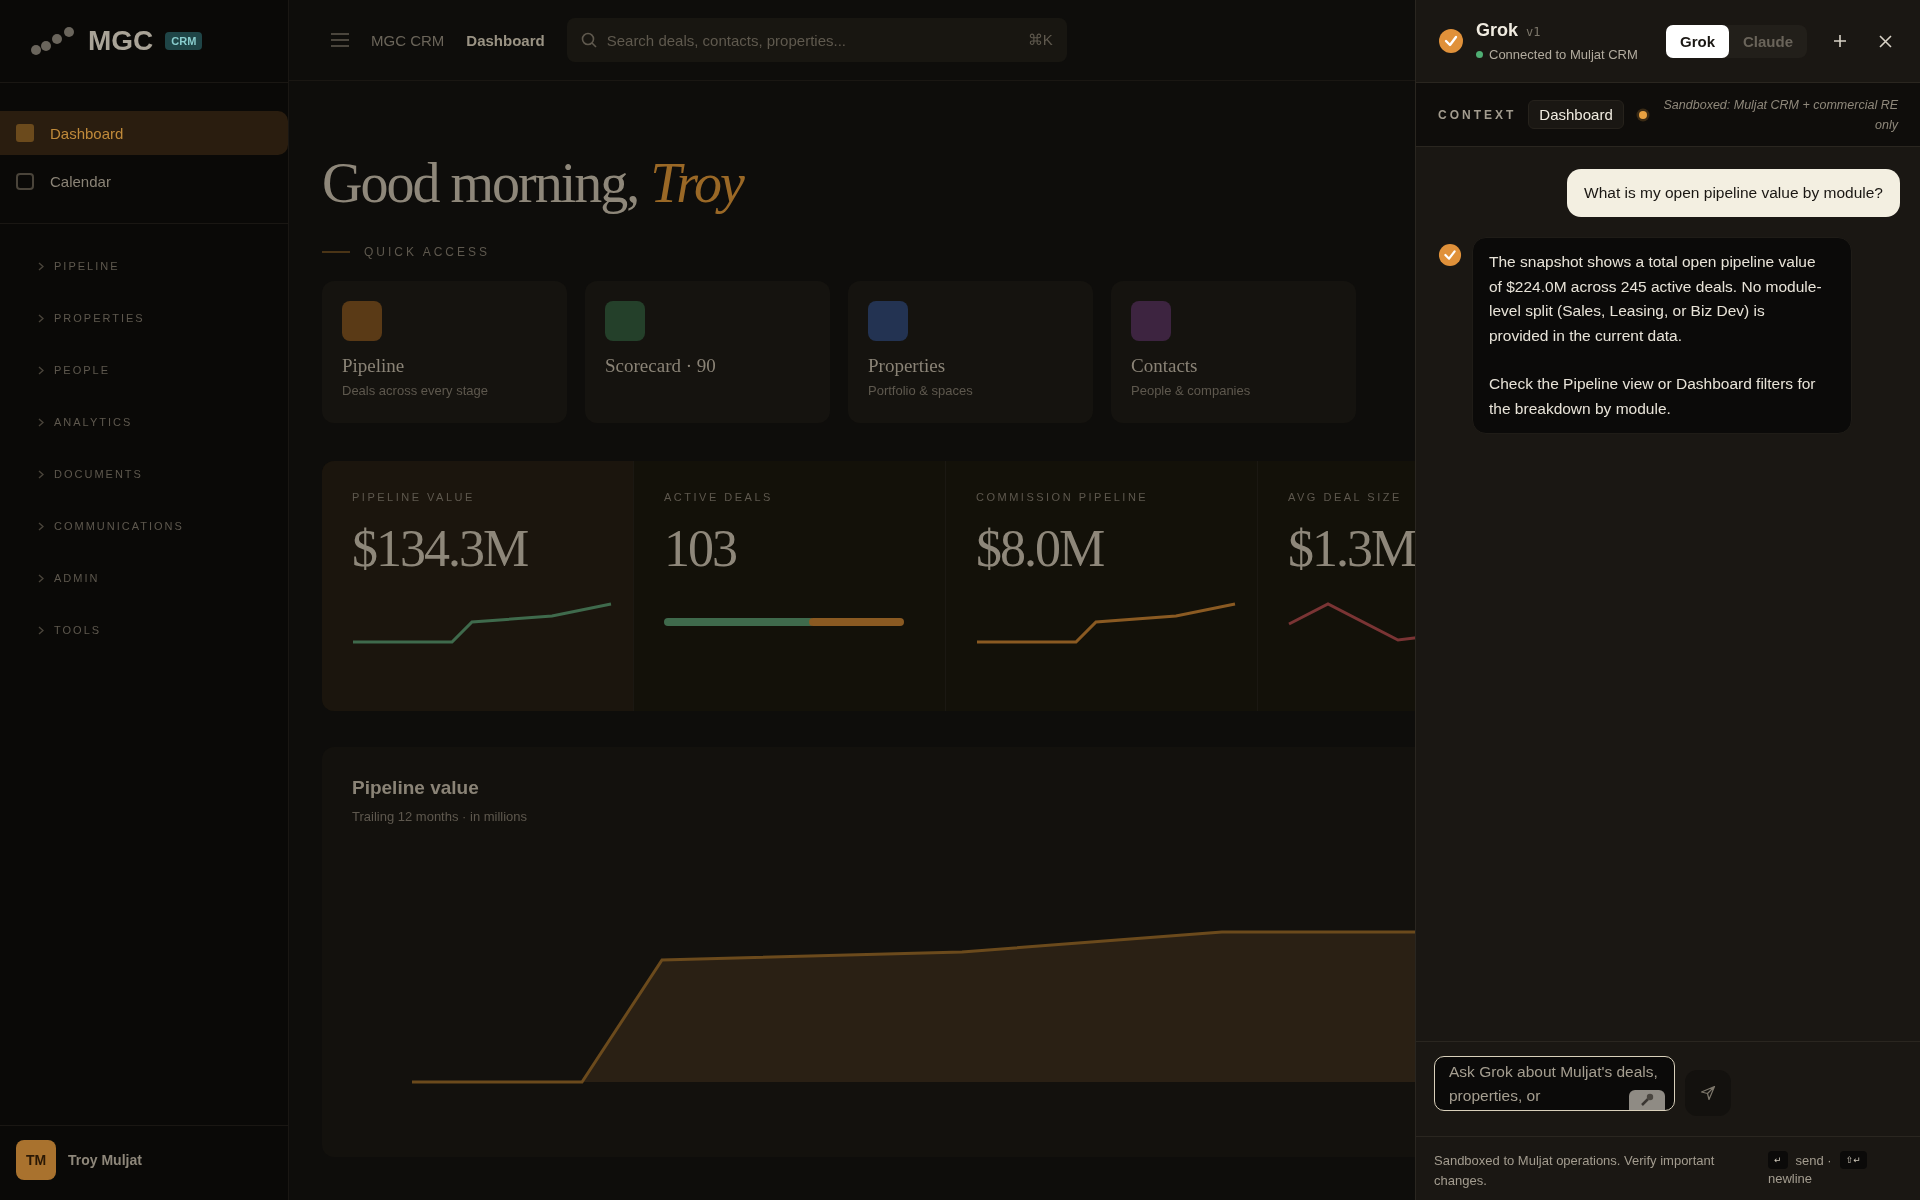  Describe the element at coordinates (78, 630) in the screenshot. I see `nav-group: TOOLS` at that location.